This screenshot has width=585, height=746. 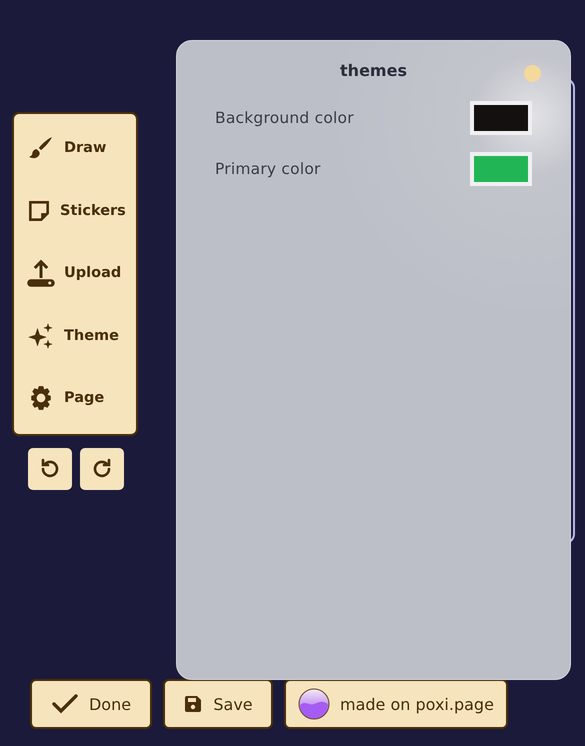 I want to click on sparkles-icon, so click(x=41, y=336).